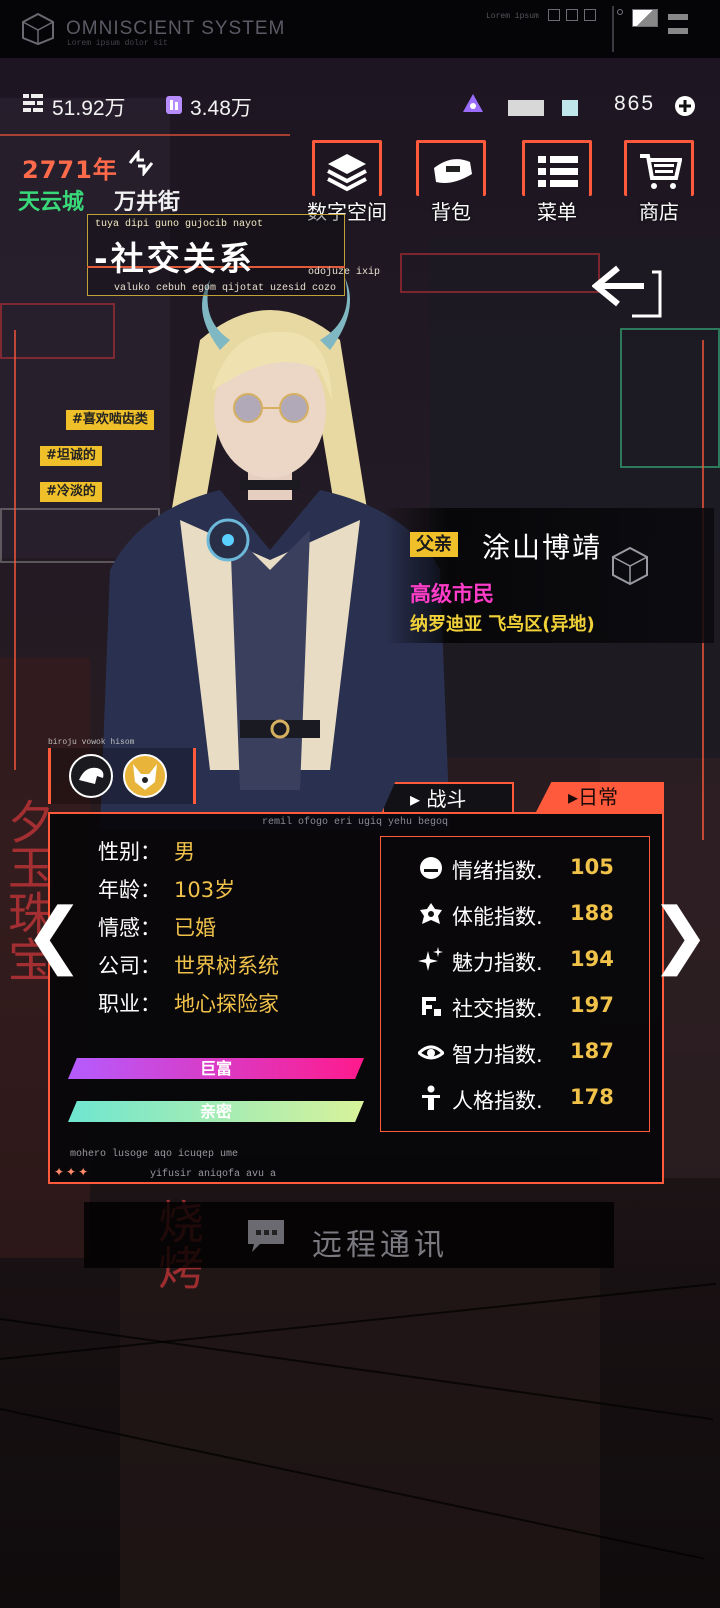 This screenshot has height=1608, width=720. Describe the element at coordinates (205, 890) in the screenshot. I see `age-value: 103岁` at that location.